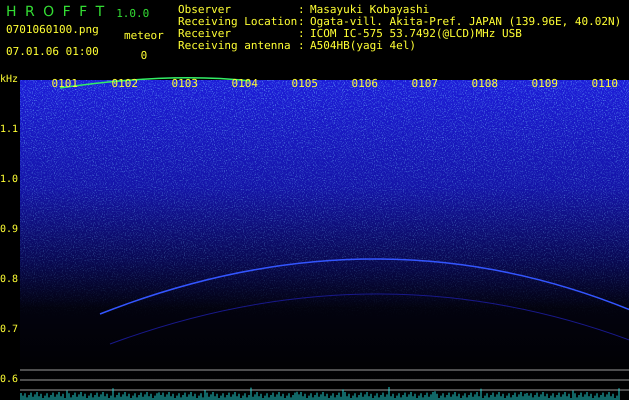 The width and height of the screenshot is (629, 400). I want to click on app-version: 1.0.0, so click(133, 14).